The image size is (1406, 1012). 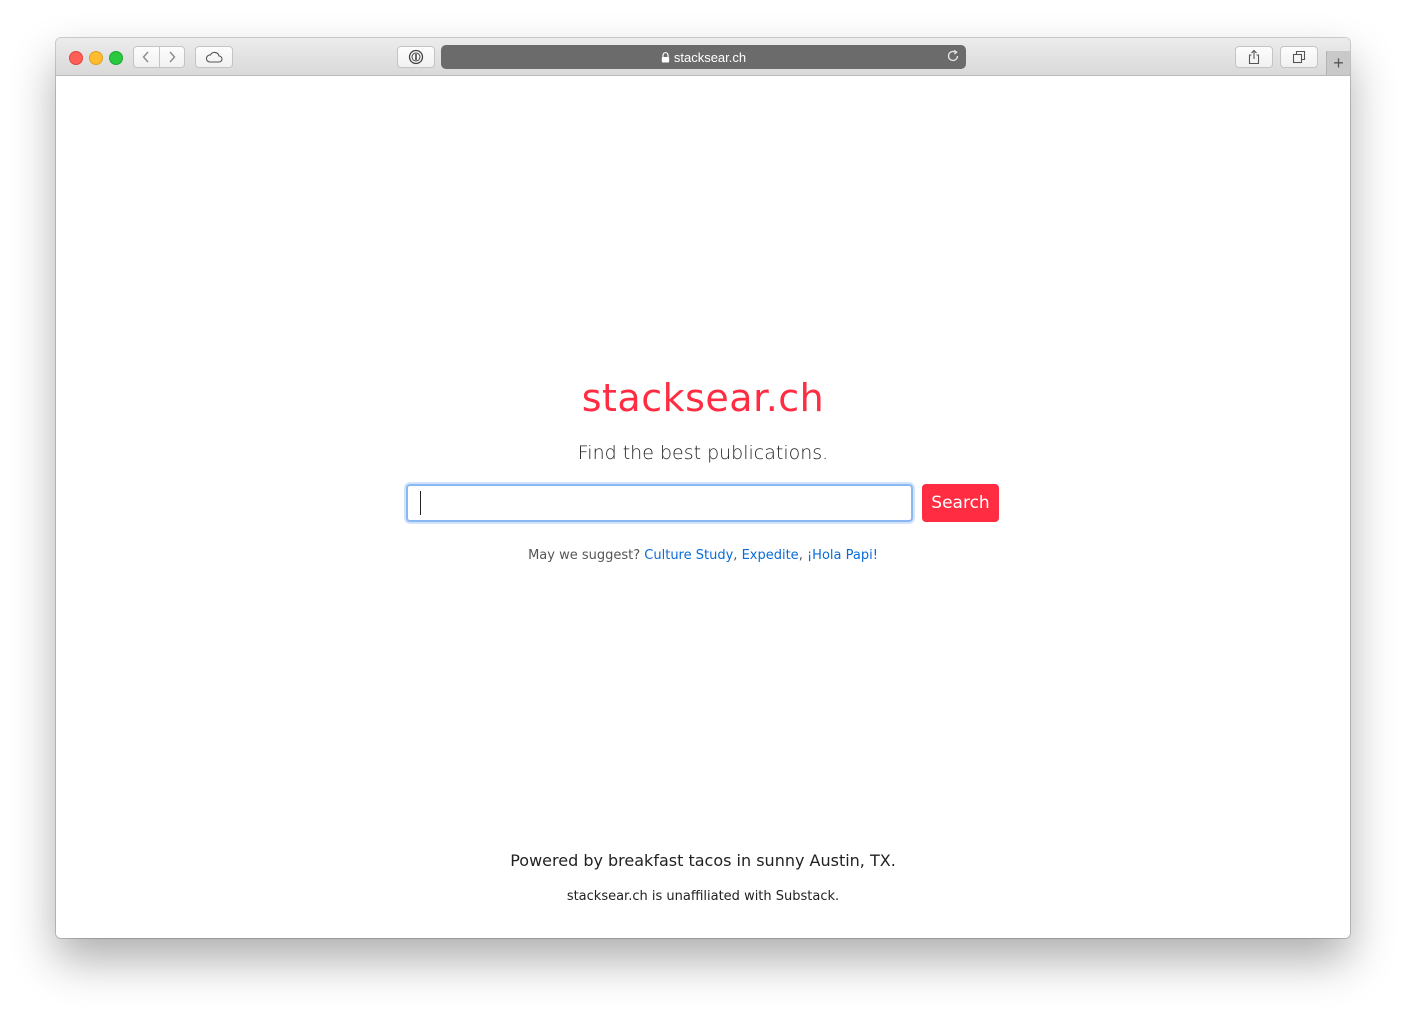 What do you see at coordinates (710, 57) in the screenshot?
I see `address-url: stacksear.ch` at bounding box center [710, 57].